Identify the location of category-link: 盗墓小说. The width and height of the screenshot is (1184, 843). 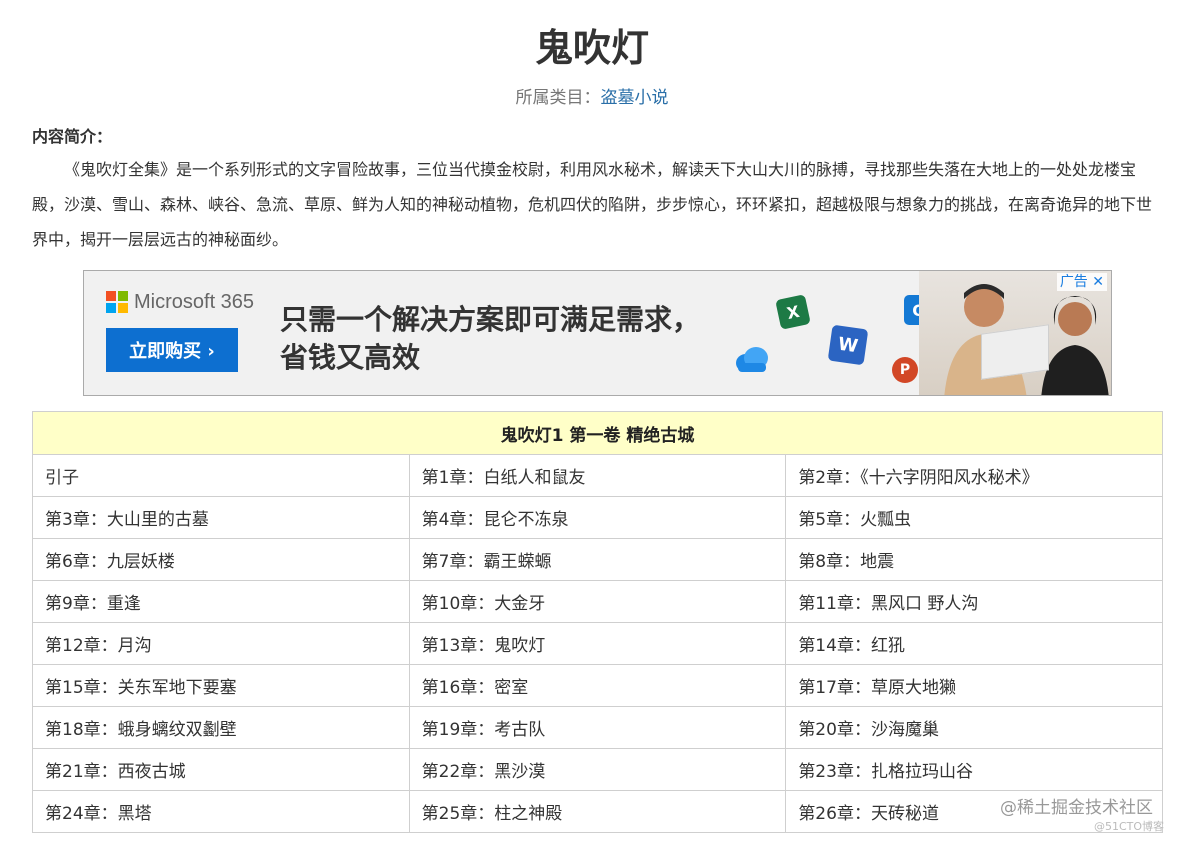
(635, 98).